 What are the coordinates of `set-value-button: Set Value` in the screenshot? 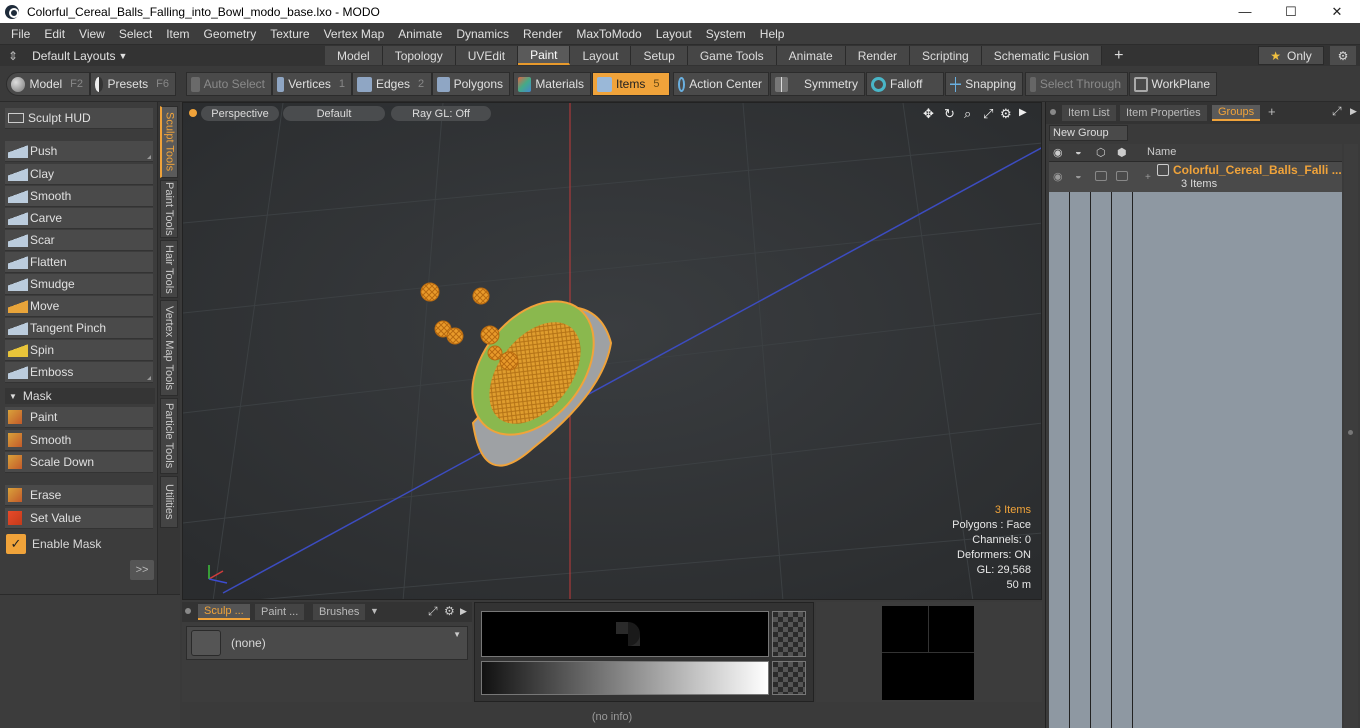 It's located at (79, 518).